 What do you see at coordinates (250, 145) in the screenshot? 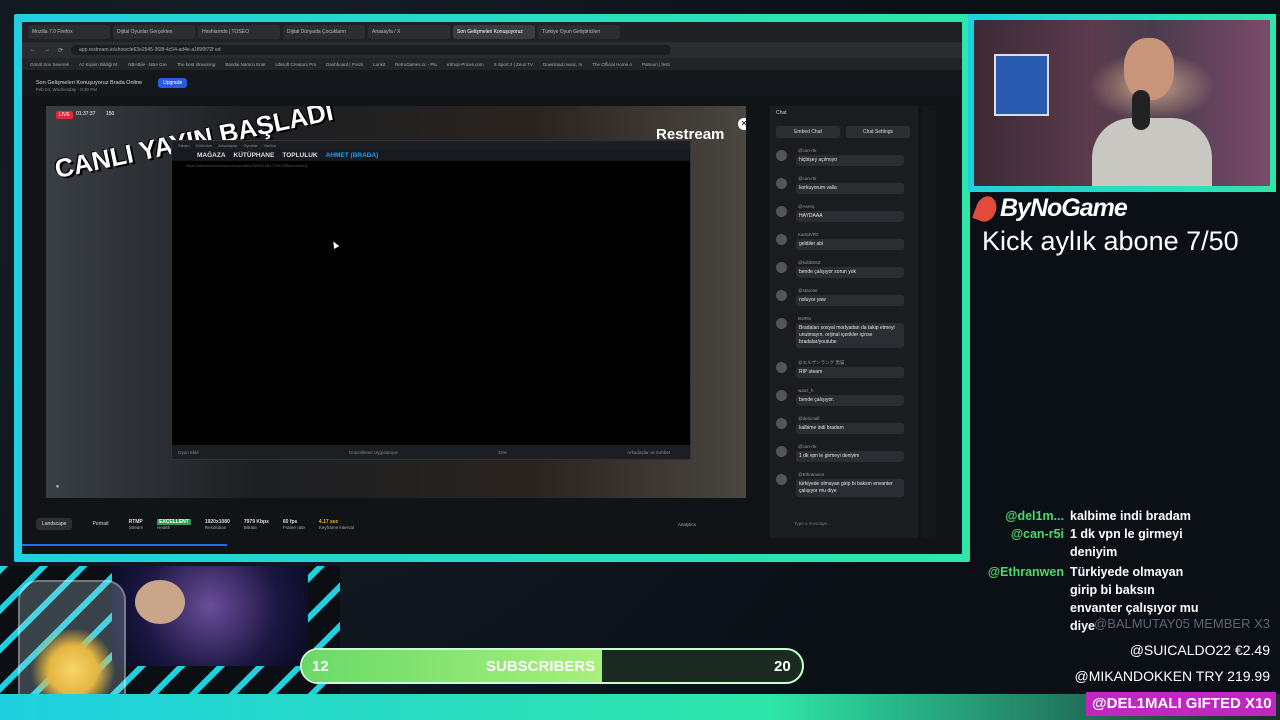
I see `steam-menu-item: Oyunlar` at bounding box center [250, 145].